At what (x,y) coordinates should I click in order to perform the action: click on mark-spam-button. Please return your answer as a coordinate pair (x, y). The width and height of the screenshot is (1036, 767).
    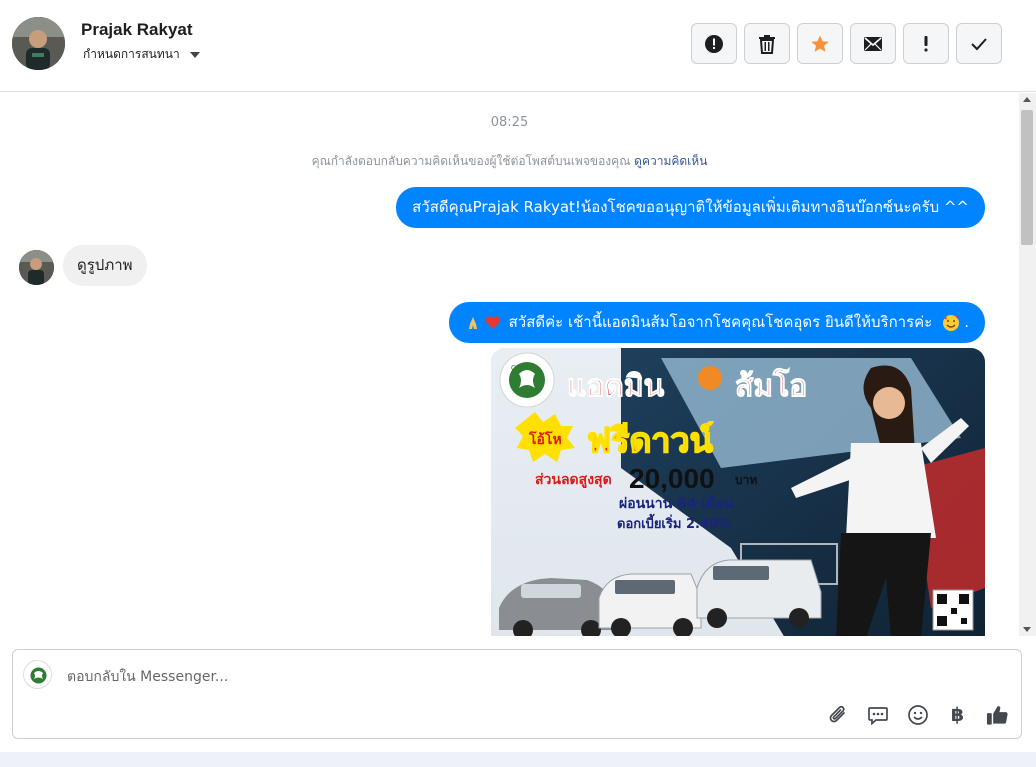
    Looking at the image, I should click on (714, 43).